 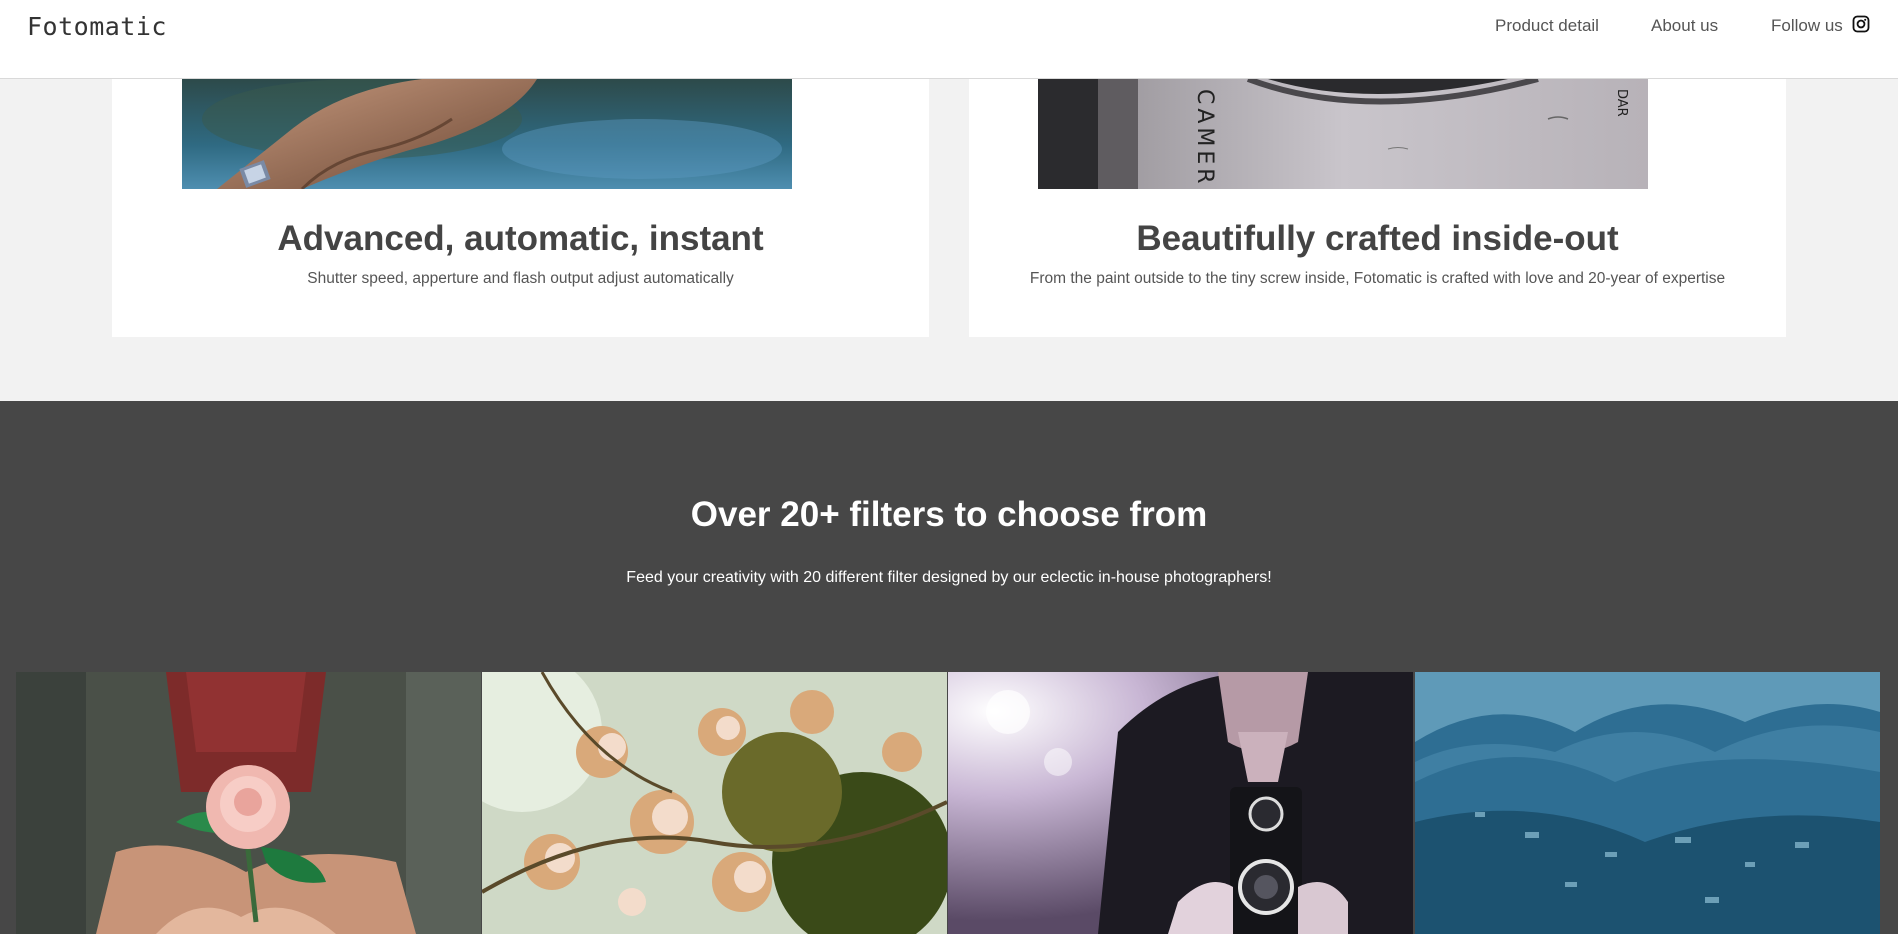 I want to click on feature-image-camera: CAMER DAR, so click(x=1343, y=134).